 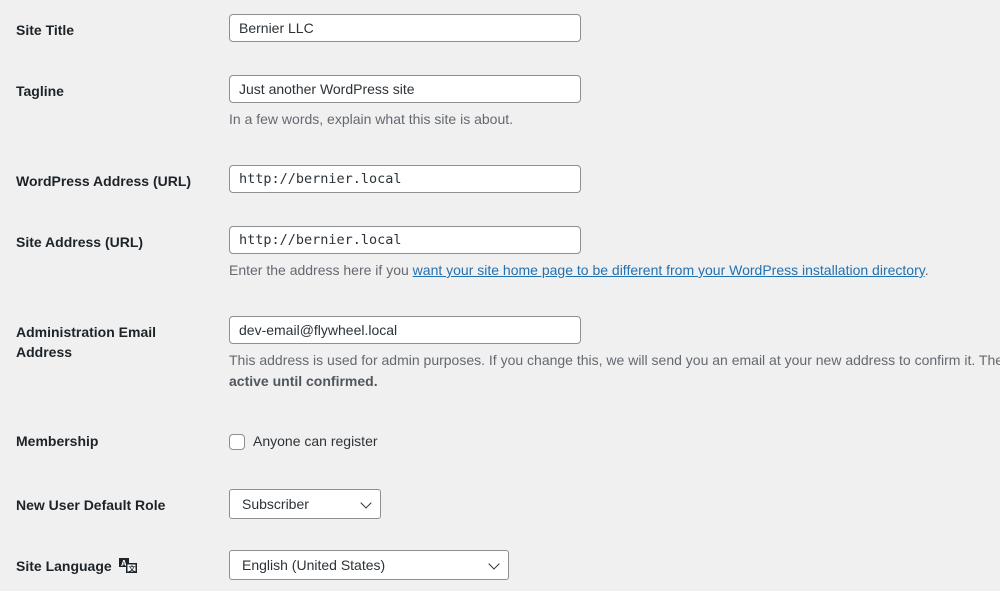 What do you see at coordinates (405, 330) in the screenshot?
I see `admin-email-input: dev-email@flywheel.local` at bounding box center [405, 330].